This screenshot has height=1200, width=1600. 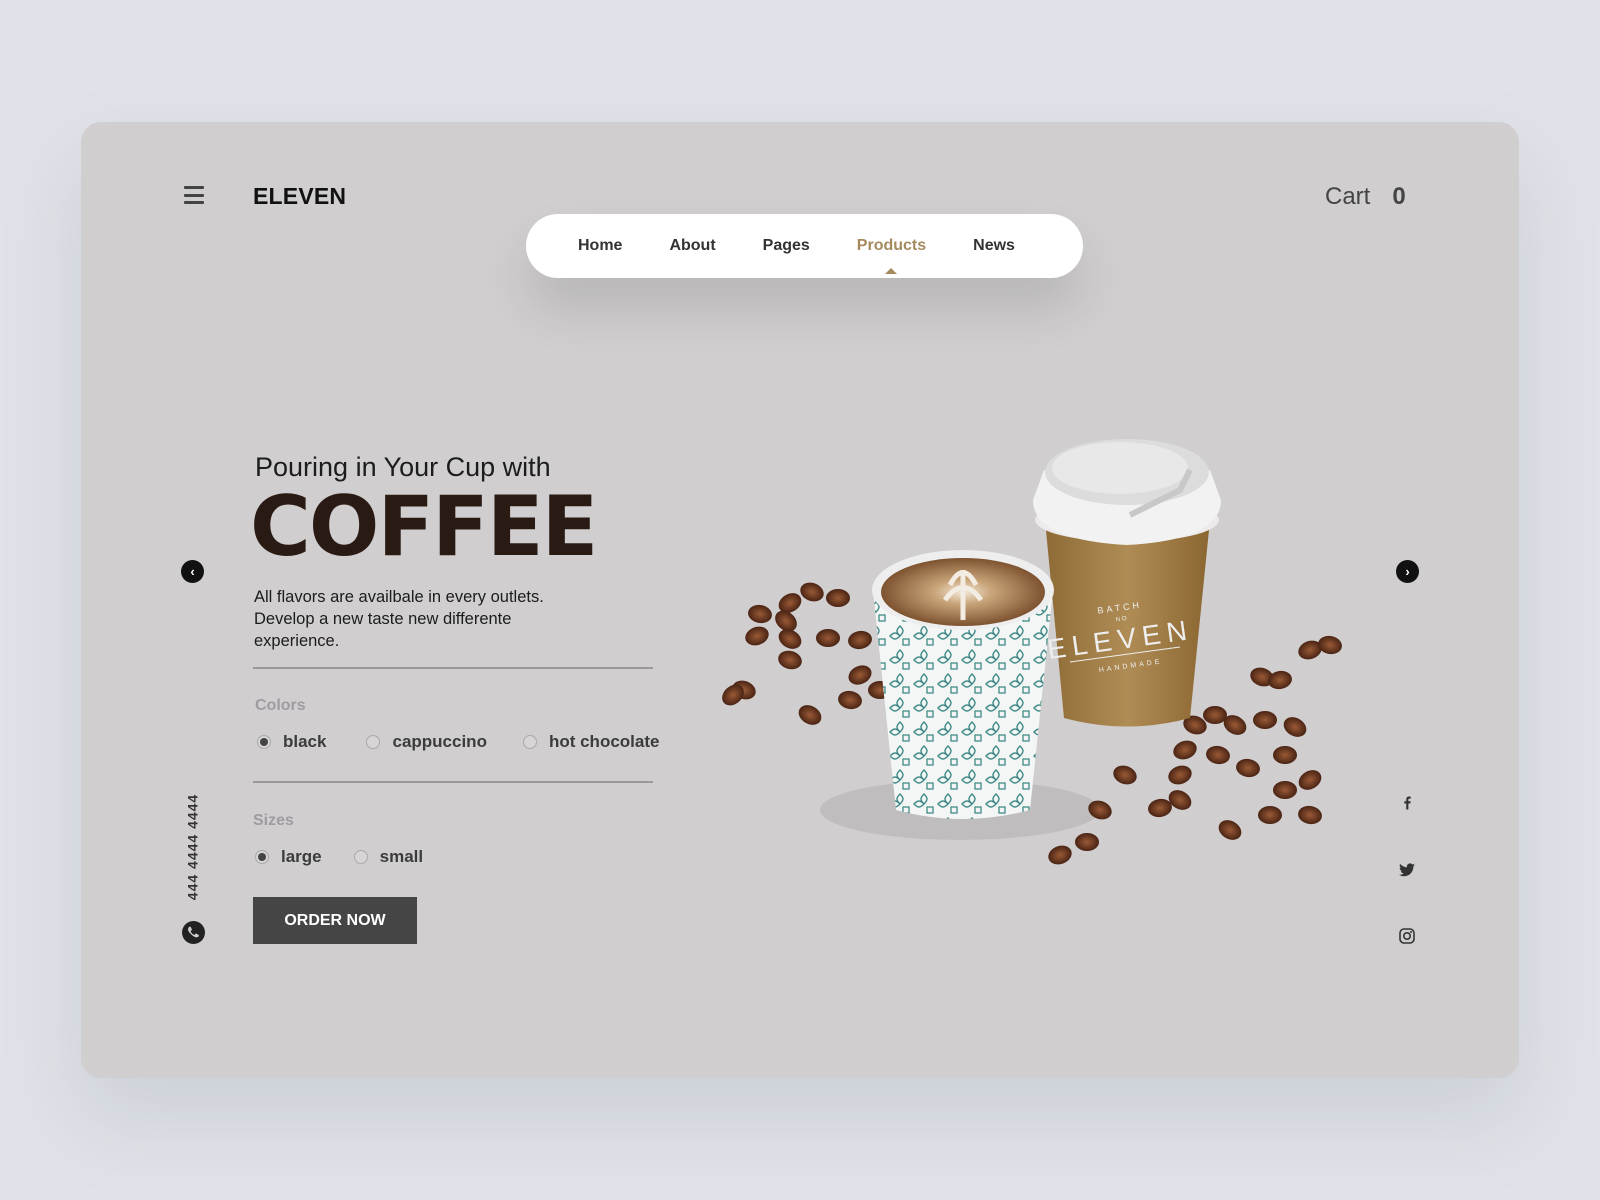 I want to click on color-option-black: black, so click(x=291, y=742).